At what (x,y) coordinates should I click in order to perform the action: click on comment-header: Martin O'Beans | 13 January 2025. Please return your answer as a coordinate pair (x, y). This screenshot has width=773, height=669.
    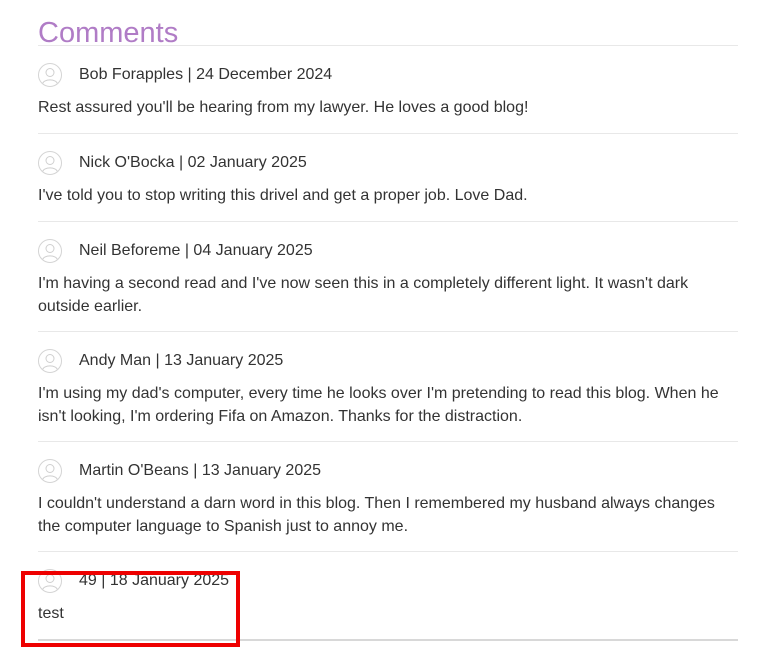
    Looking at the image, I should click on (179, 471).